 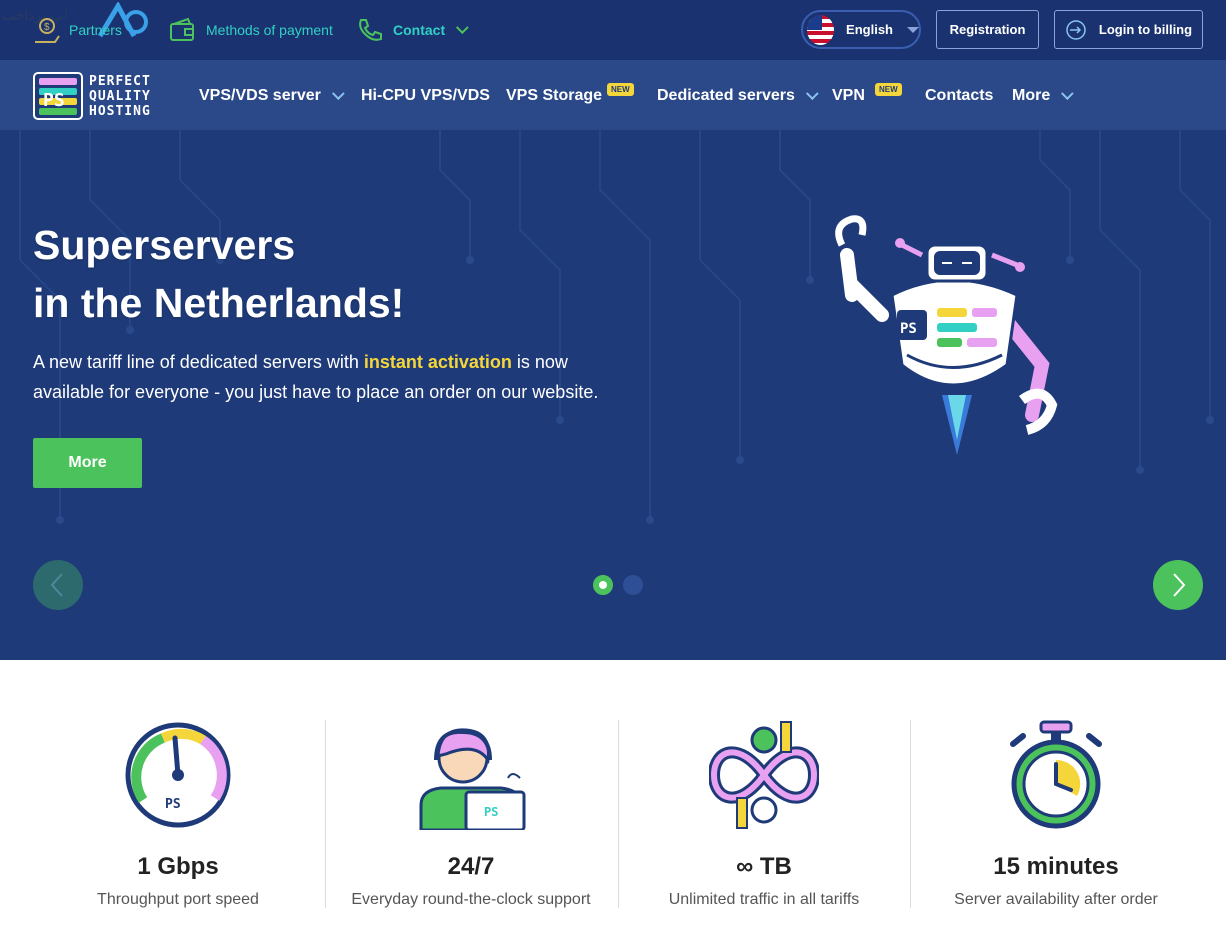 I want to click on hero-title-line: Superservers, so click(x=164, y=245).